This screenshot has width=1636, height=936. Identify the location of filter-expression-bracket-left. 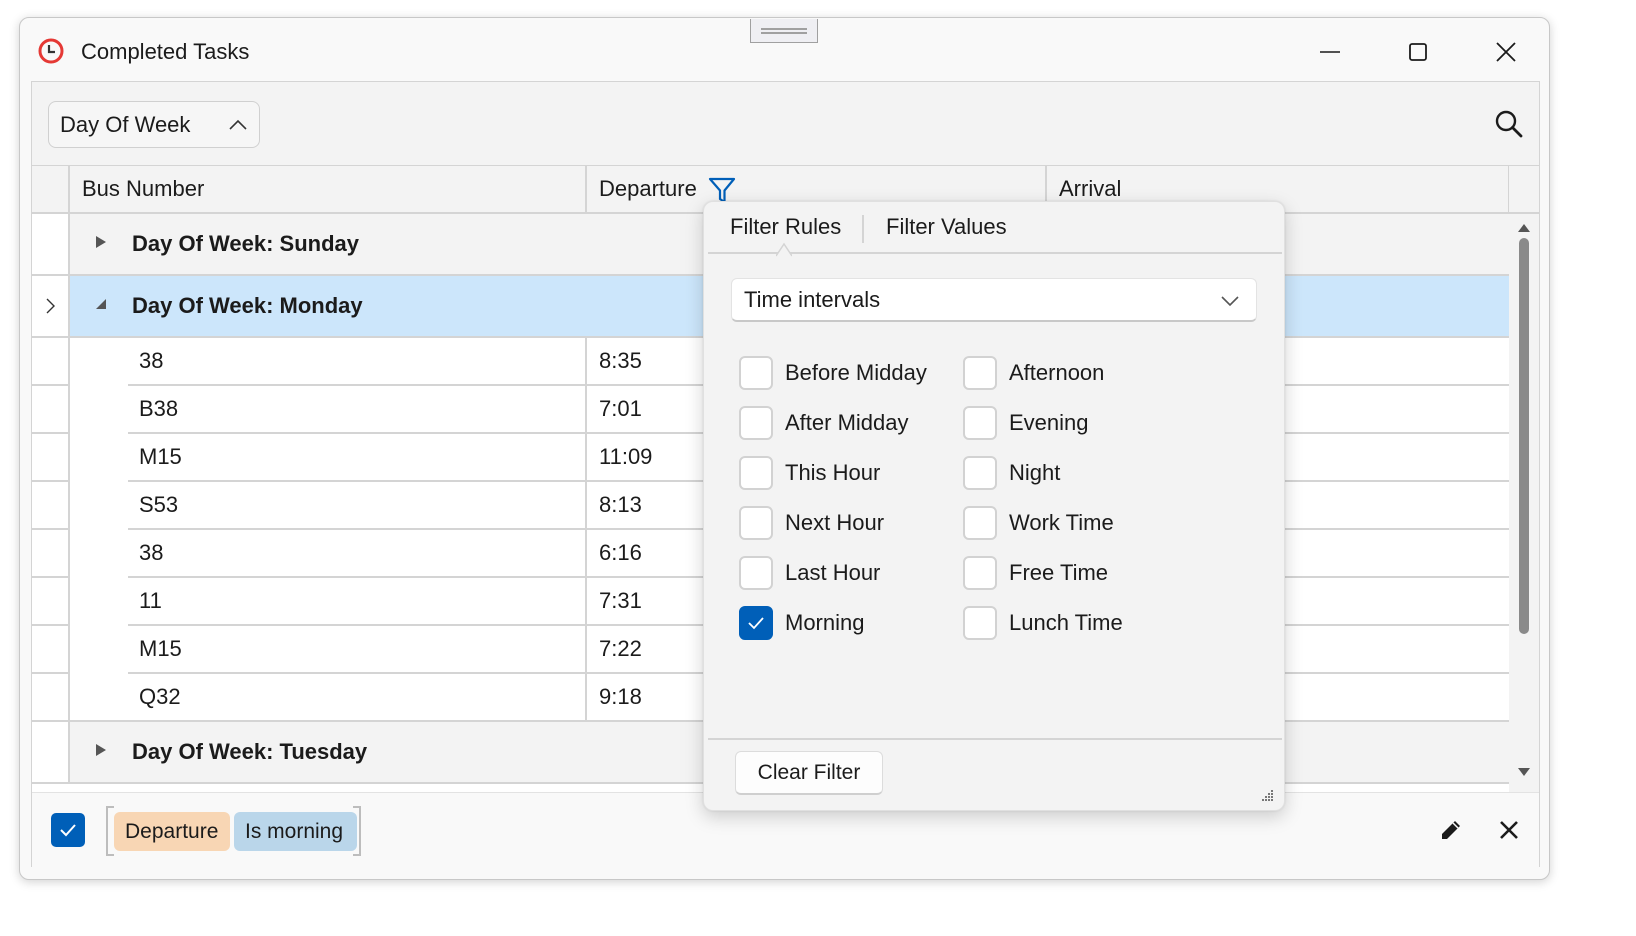
(110, 831).